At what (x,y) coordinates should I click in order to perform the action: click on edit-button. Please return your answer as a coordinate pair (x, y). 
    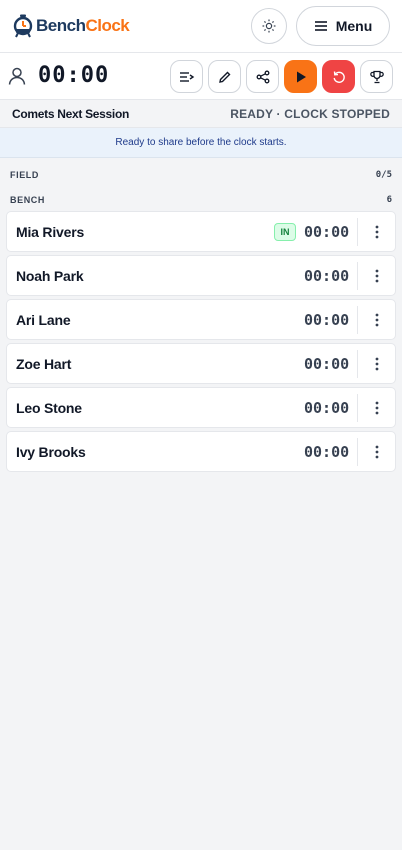
    Looking at the image, I should click on (224, 76).